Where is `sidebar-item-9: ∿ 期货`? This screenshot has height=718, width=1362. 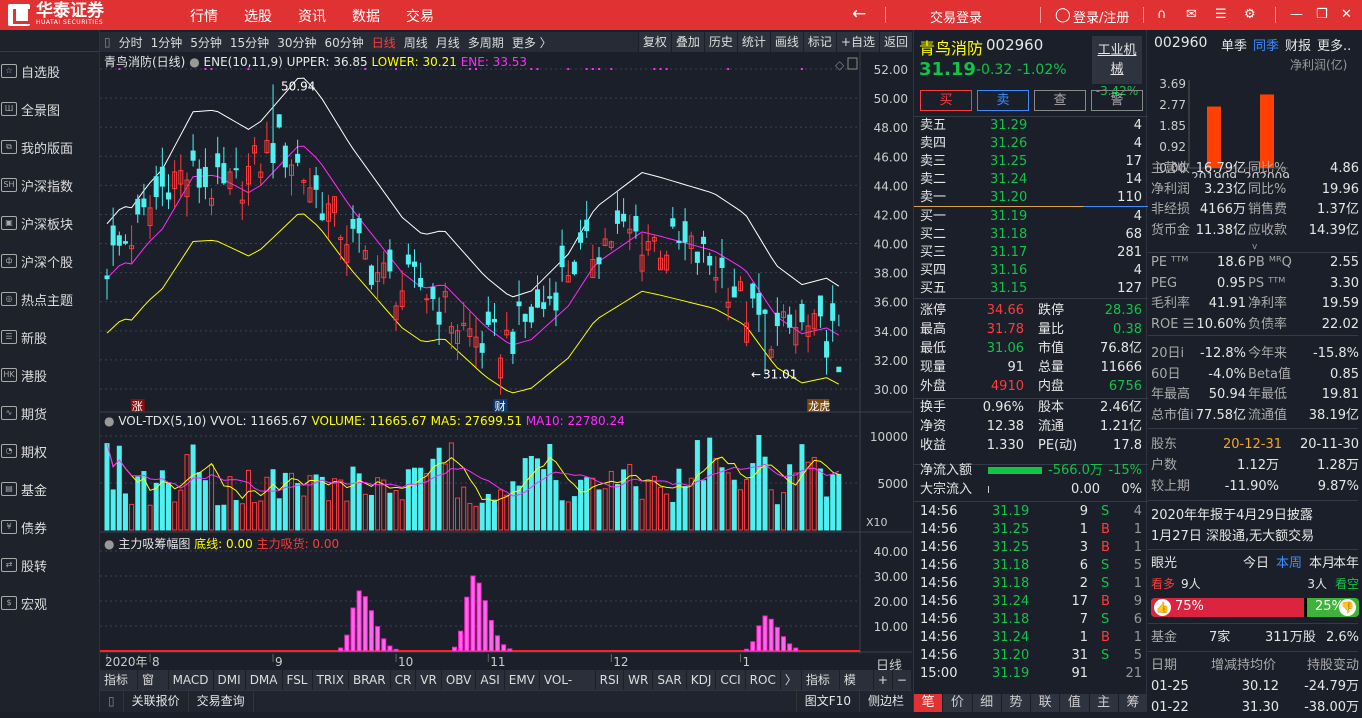
sidebar-item-9: ∿ 期货 is located at coordinates (50, 413).